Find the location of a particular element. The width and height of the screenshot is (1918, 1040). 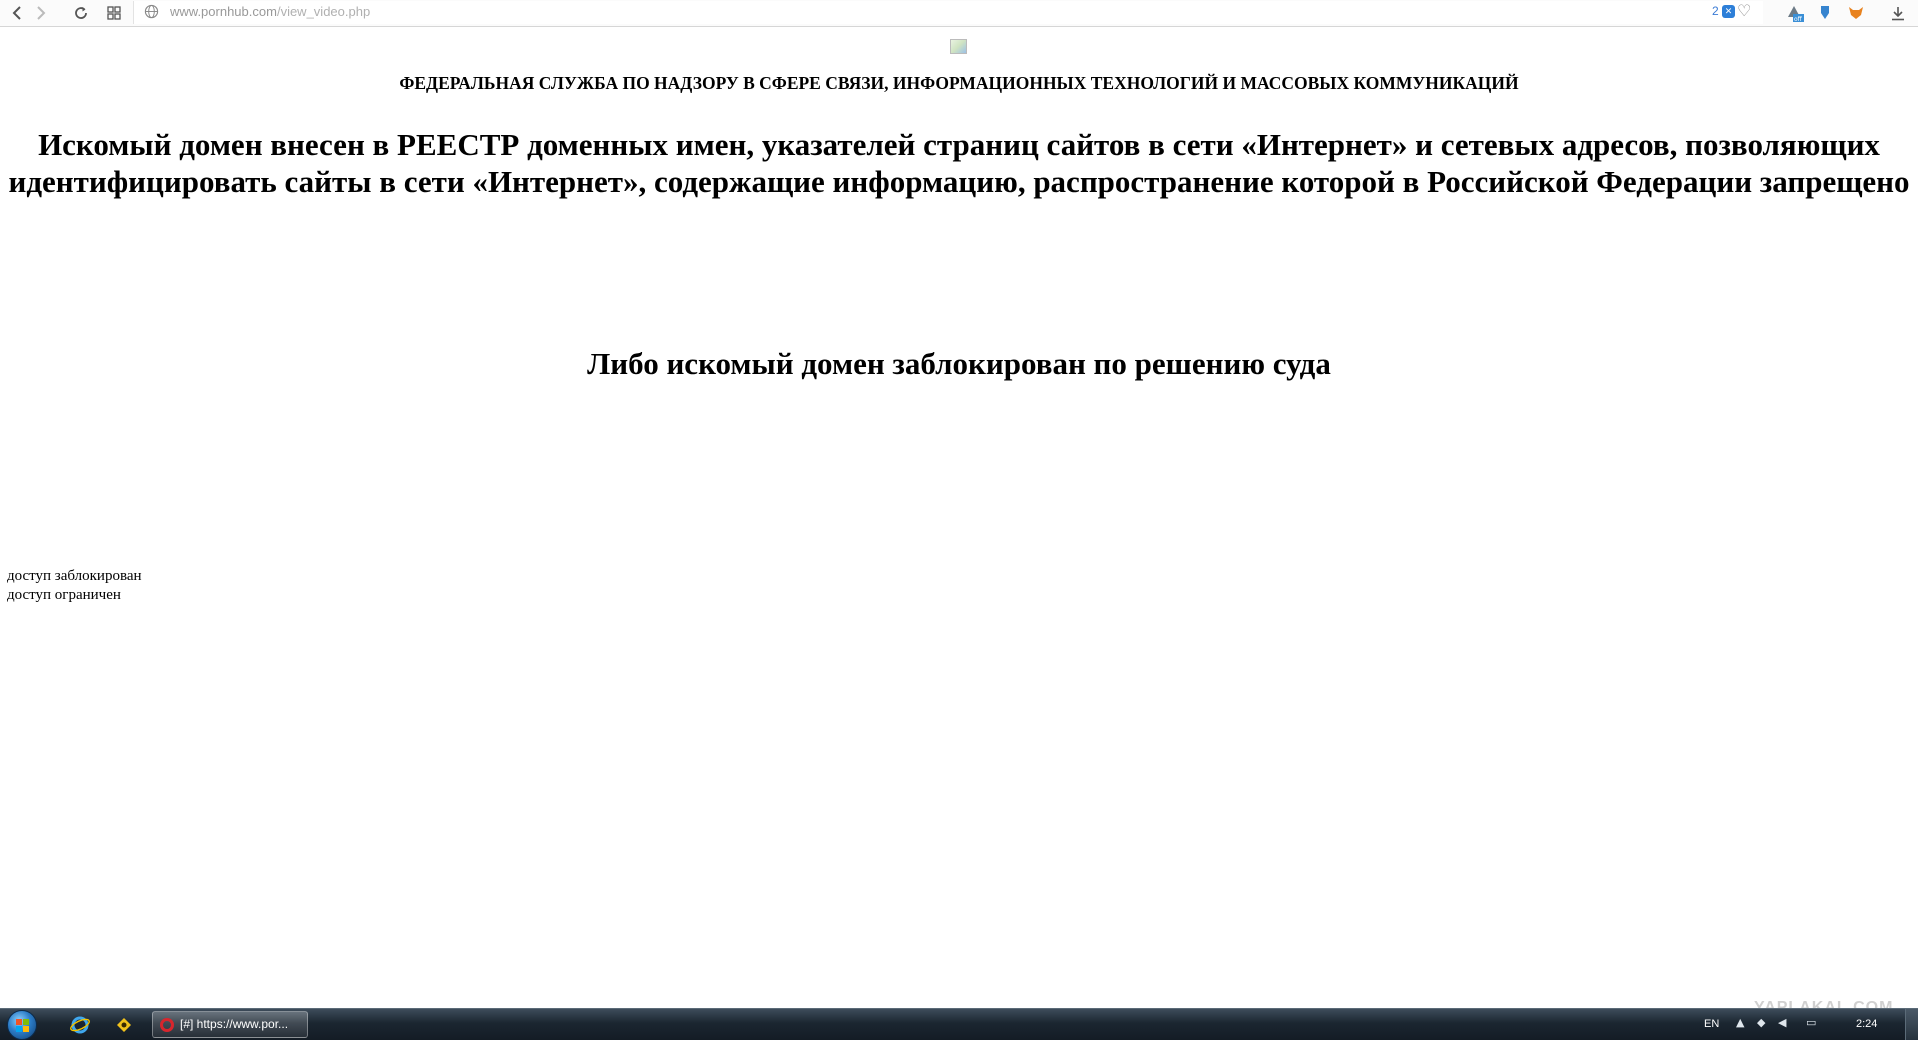

internet-explorer-icon is located at coordinates (80, 1025).